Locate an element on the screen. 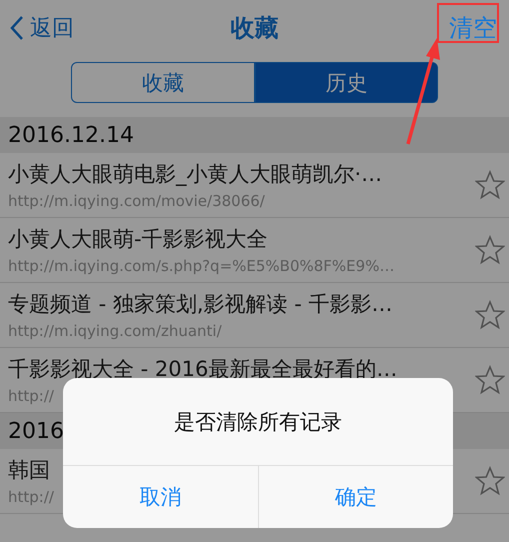 This screenshot has width=509, height=542. back-button: 返回 is located at coordinates (42, 27).